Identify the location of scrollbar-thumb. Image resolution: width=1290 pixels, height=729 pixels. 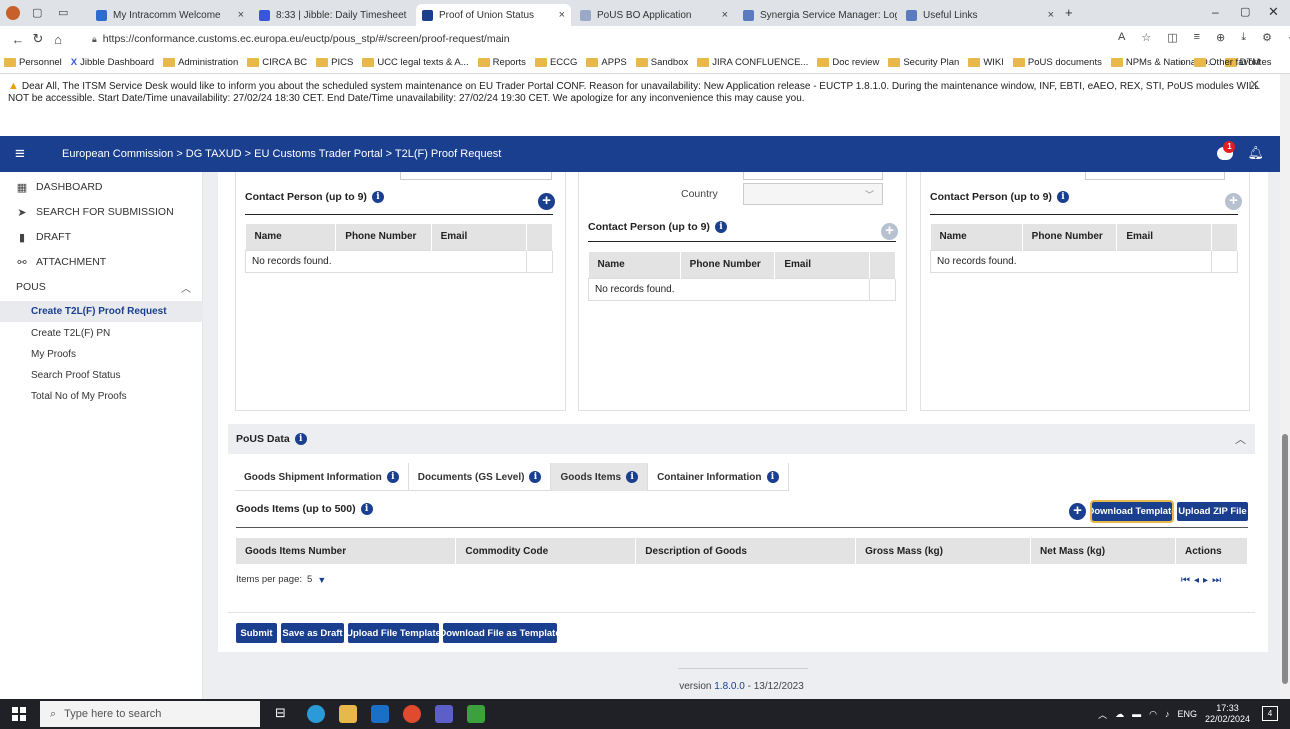
(1285, 559).